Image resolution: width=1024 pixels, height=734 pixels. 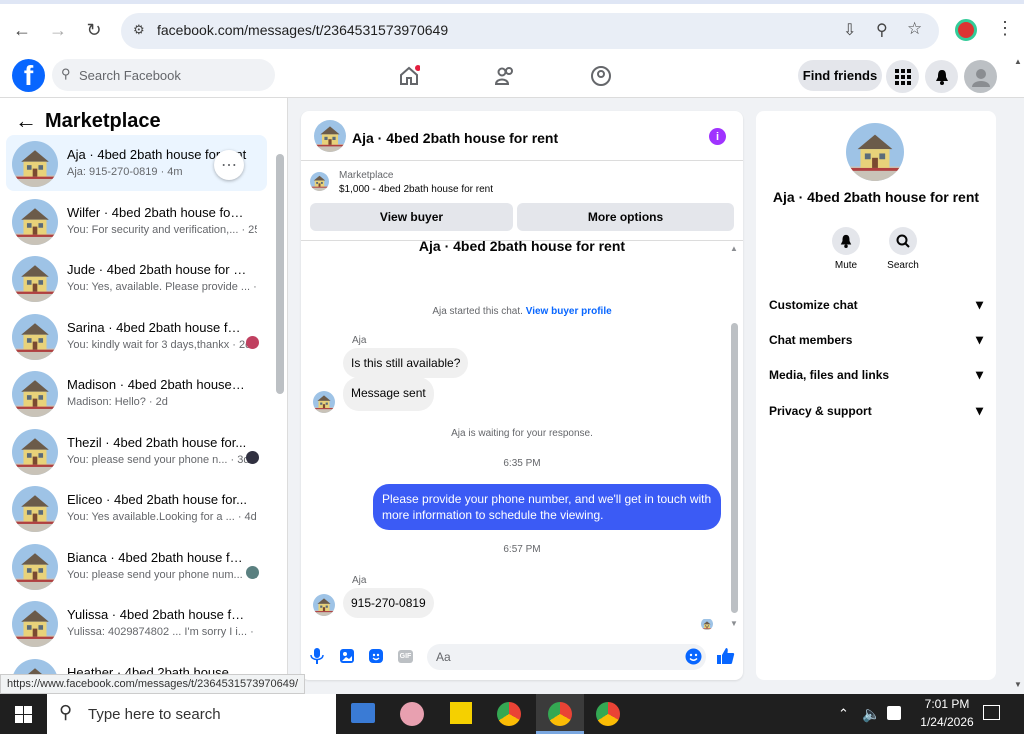 What do you see at coordinates (522, 549) in the screenshot?
I see `timestamp: 6:57 PM` at bounding box center [522, 549].